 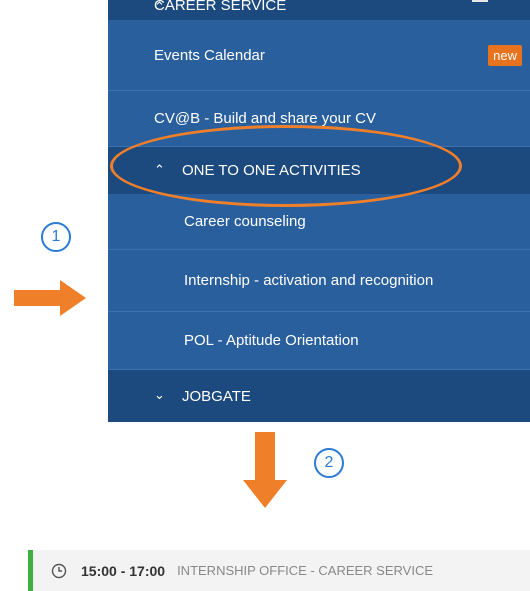 I want to click on menu-header-label: CAREER SERVICE, so click(x=220, y=7).